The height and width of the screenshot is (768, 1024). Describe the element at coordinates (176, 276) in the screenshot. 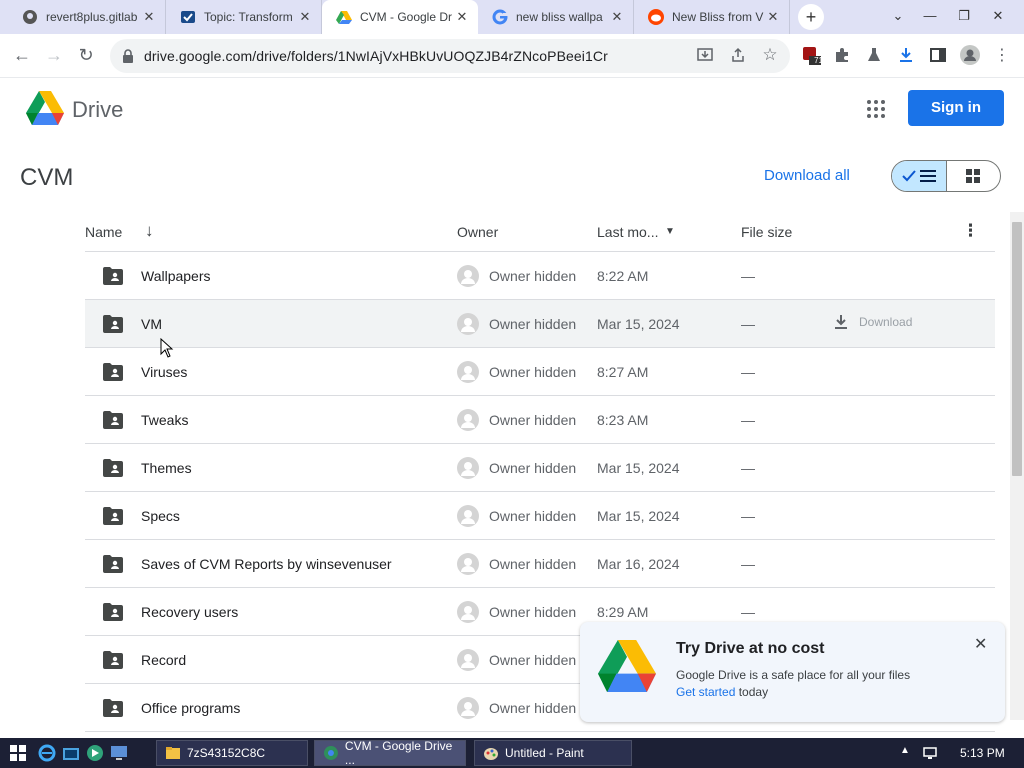

I see `file-name: Wallpapers` at that location.